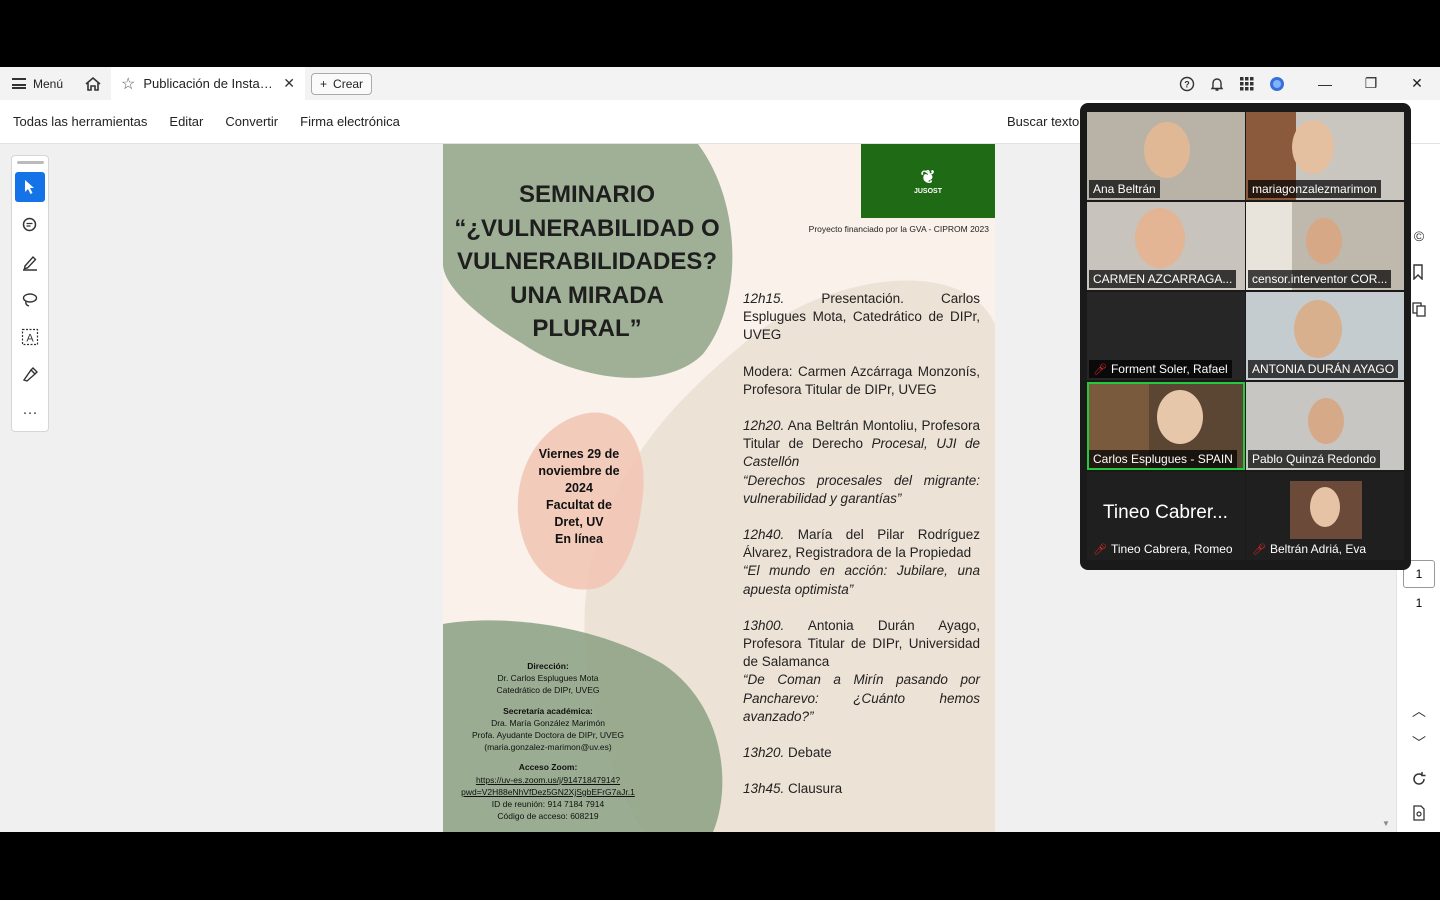  What do you see at coordinates (251, 121) in the screenshot?
I see `menu-convert: Convertir` at bounding box center [251, 121].